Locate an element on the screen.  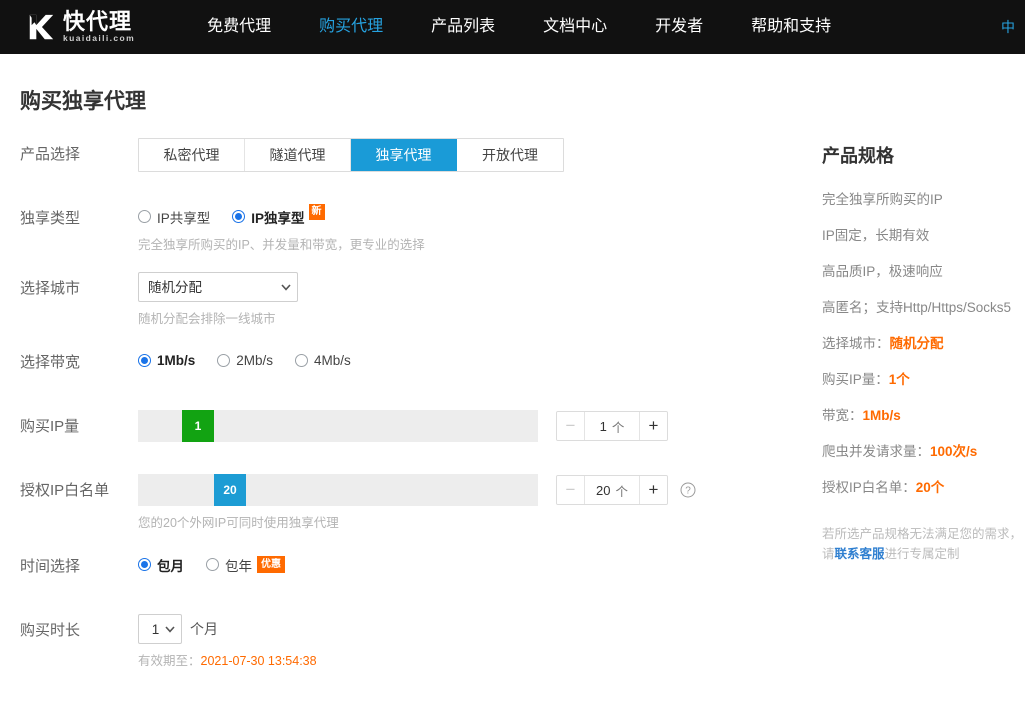
time-select-radio-group: 包月 包年 优惠 is located at coordinates (429, 563).